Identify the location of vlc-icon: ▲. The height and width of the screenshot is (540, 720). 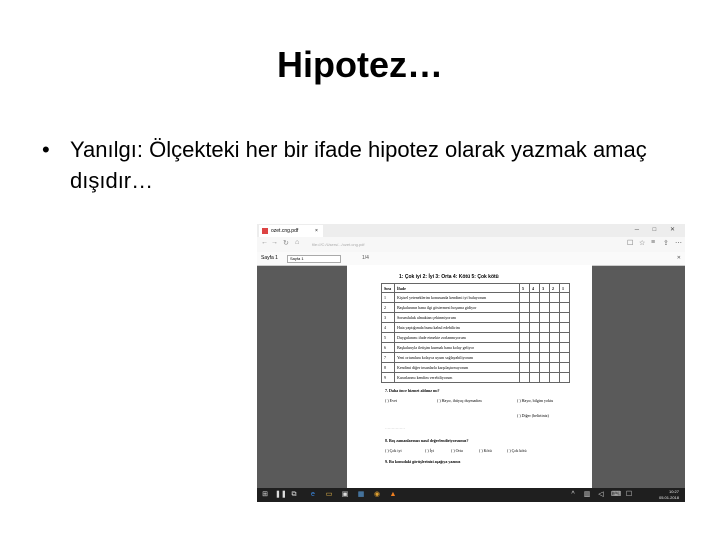
(393, 495).